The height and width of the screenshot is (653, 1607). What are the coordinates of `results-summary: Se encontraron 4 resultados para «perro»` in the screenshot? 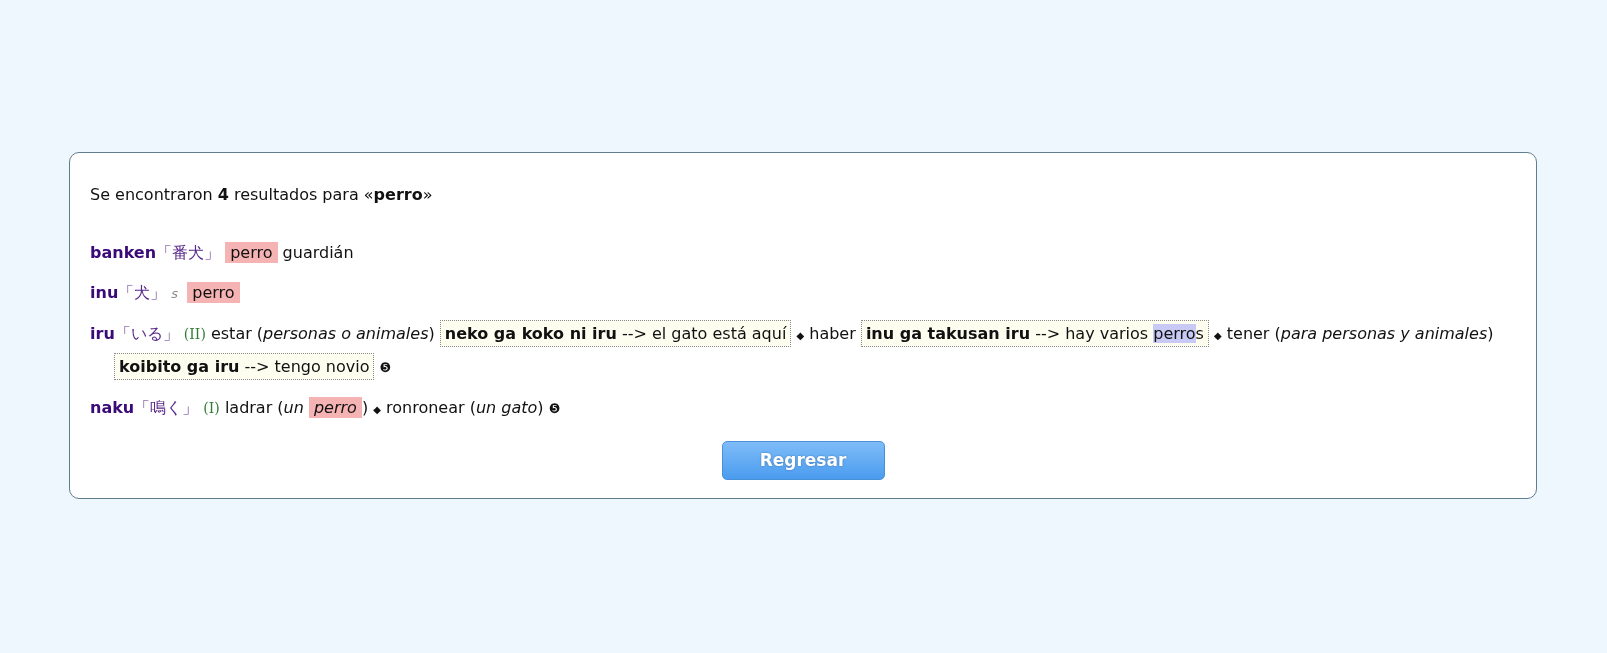 It's located at (261, 195).